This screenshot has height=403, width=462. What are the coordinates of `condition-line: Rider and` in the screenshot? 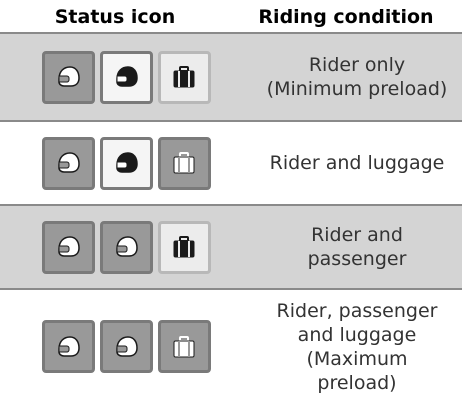 It's located at (357, 235).